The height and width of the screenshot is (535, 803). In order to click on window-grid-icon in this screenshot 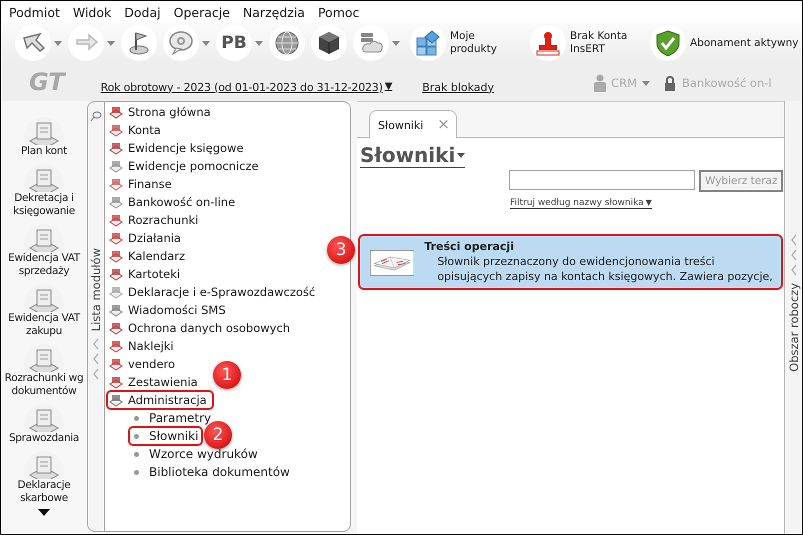, I will do `click(428, 43)`.